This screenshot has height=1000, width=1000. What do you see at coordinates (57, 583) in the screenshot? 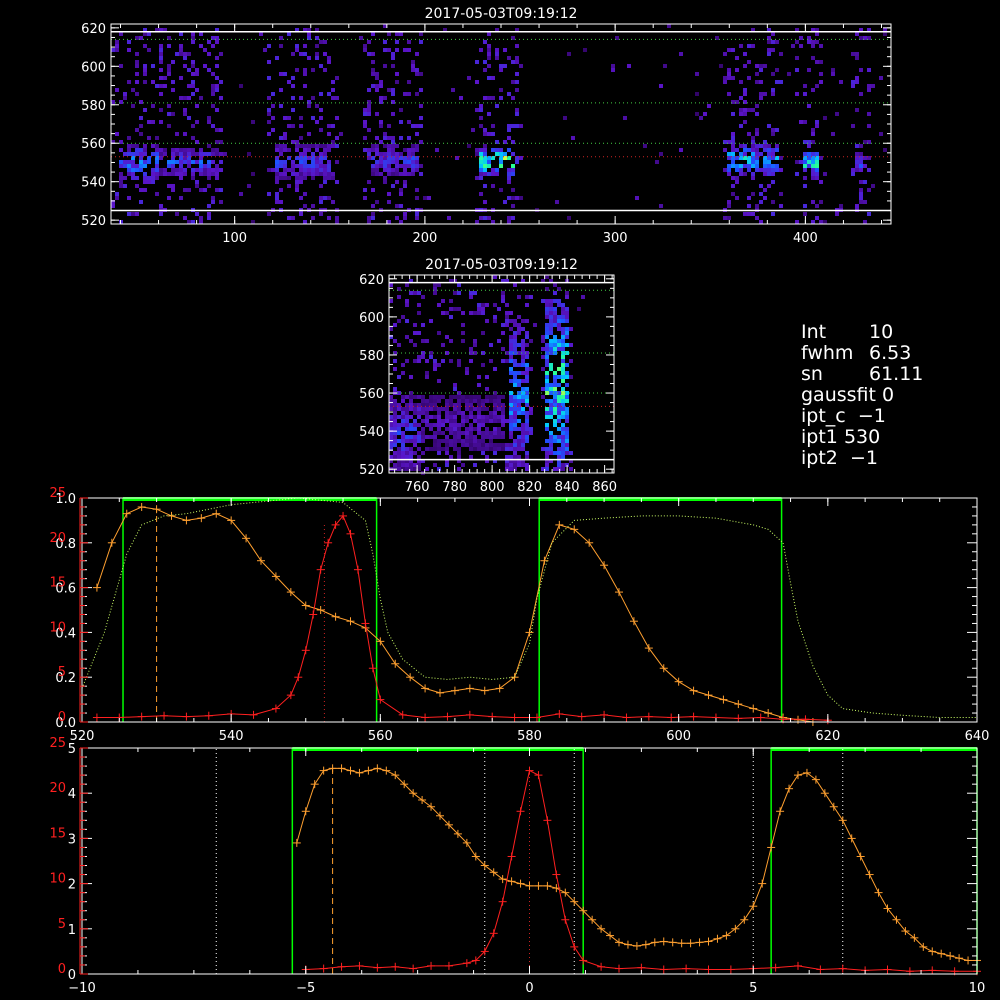
I see `red-tick-label: 15` at bounding box center [57, 583].